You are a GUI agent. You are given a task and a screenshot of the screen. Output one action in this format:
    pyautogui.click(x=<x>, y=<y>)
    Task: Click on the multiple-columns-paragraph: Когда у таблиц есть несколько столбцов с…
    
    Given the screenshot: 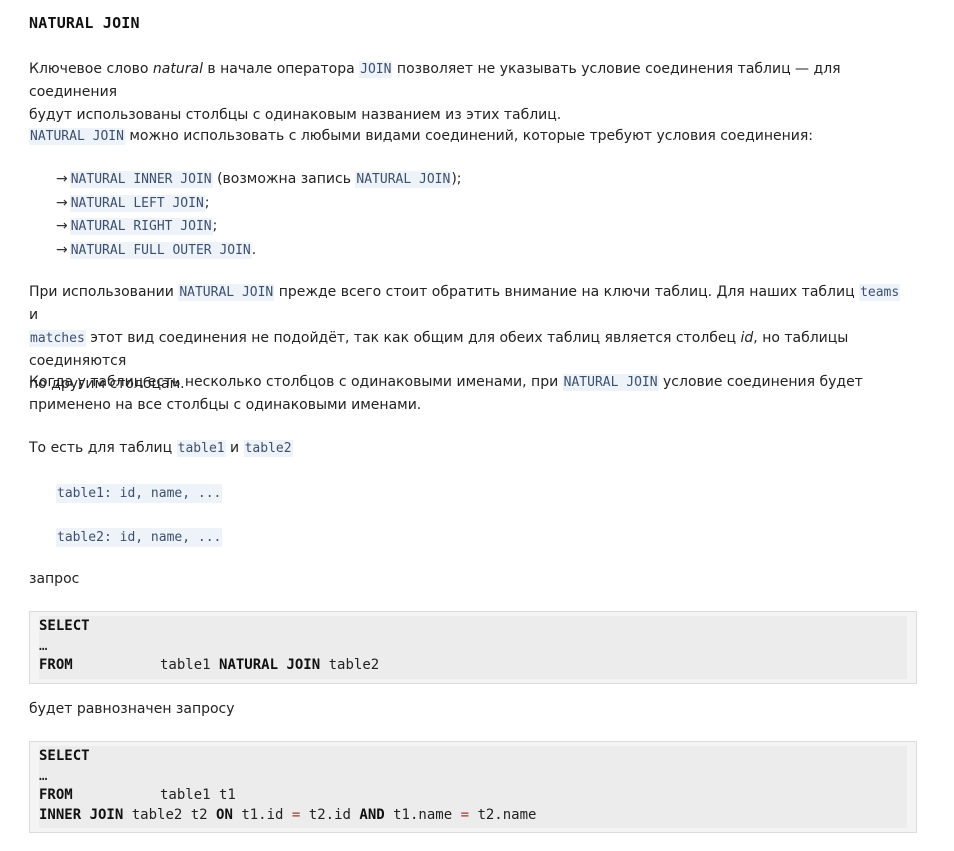 What is the action you would take?
    pyautogui.click(x=446, y=393)
    